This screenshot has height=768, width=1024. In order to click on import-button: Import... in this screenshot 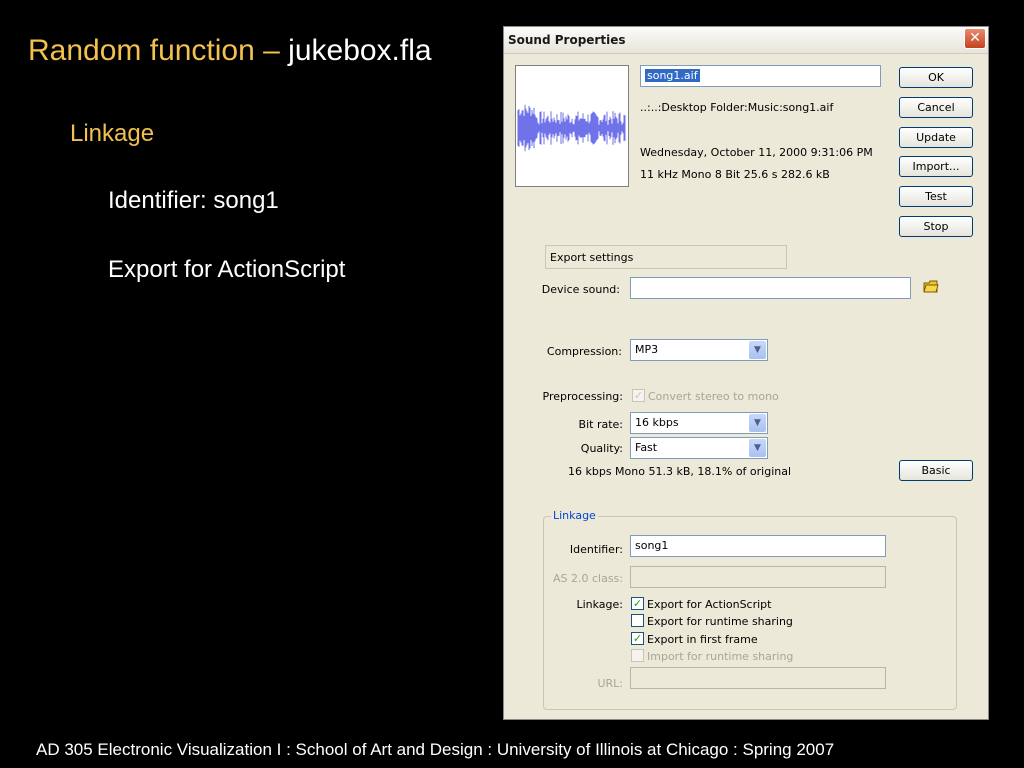, I will do `click(936, 166)`.